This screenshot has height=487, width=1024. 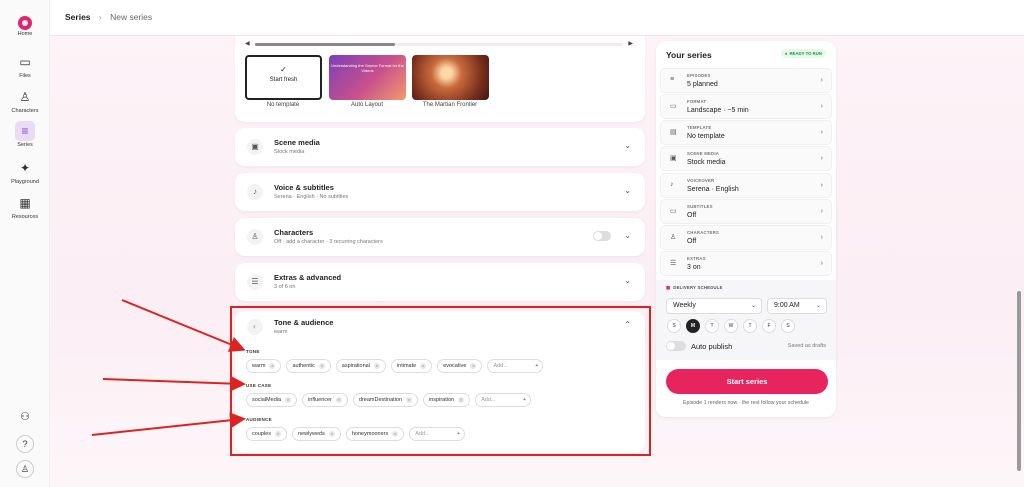 I want to click on day-saturday: S, so click(x=788, y=326).